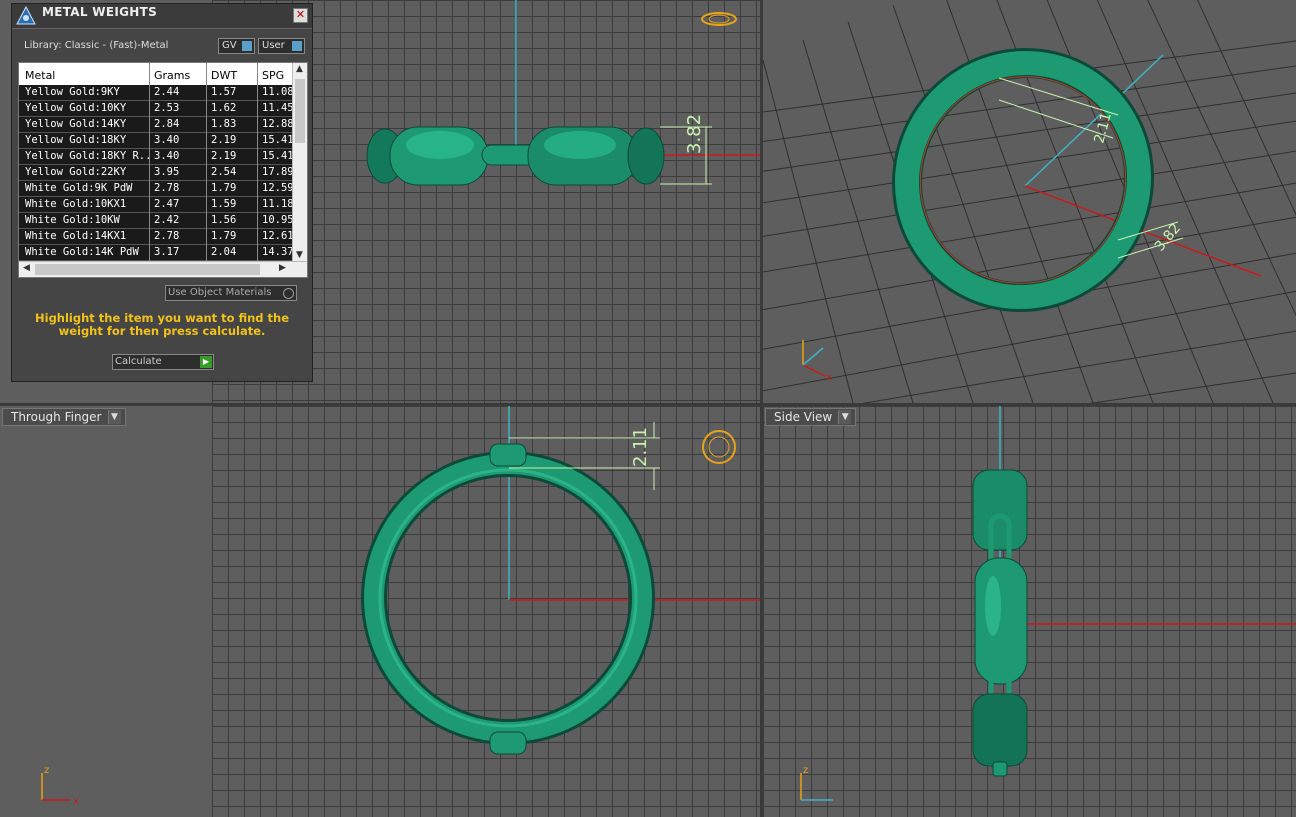 This screenshot has height=817, width=1296. Describe the element at coordinates (82, 252) in the screenshot. I see `cell-metal: White Gold:14K PdW` at that location.